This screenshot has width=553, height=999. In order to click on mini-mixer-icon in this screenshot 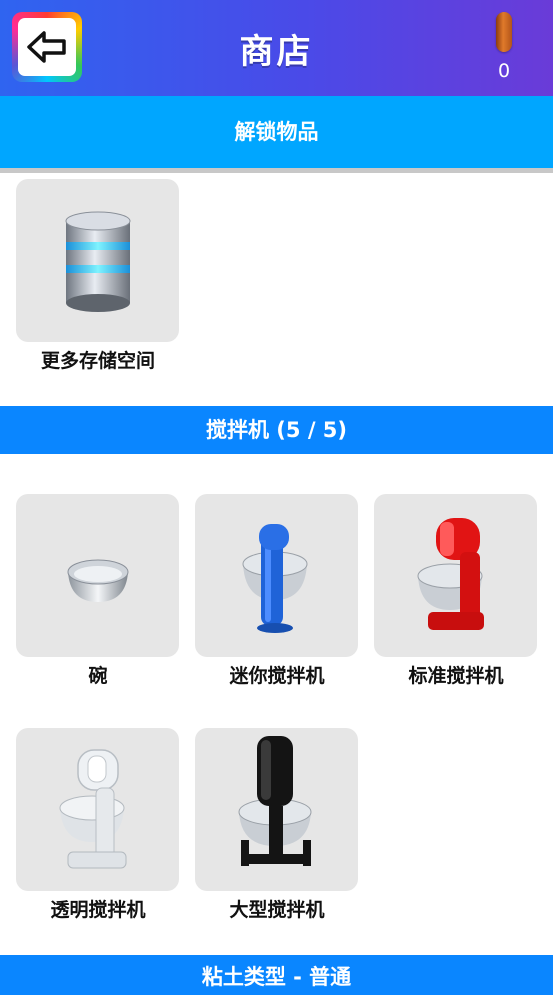, I will do `click(275, 578)`.